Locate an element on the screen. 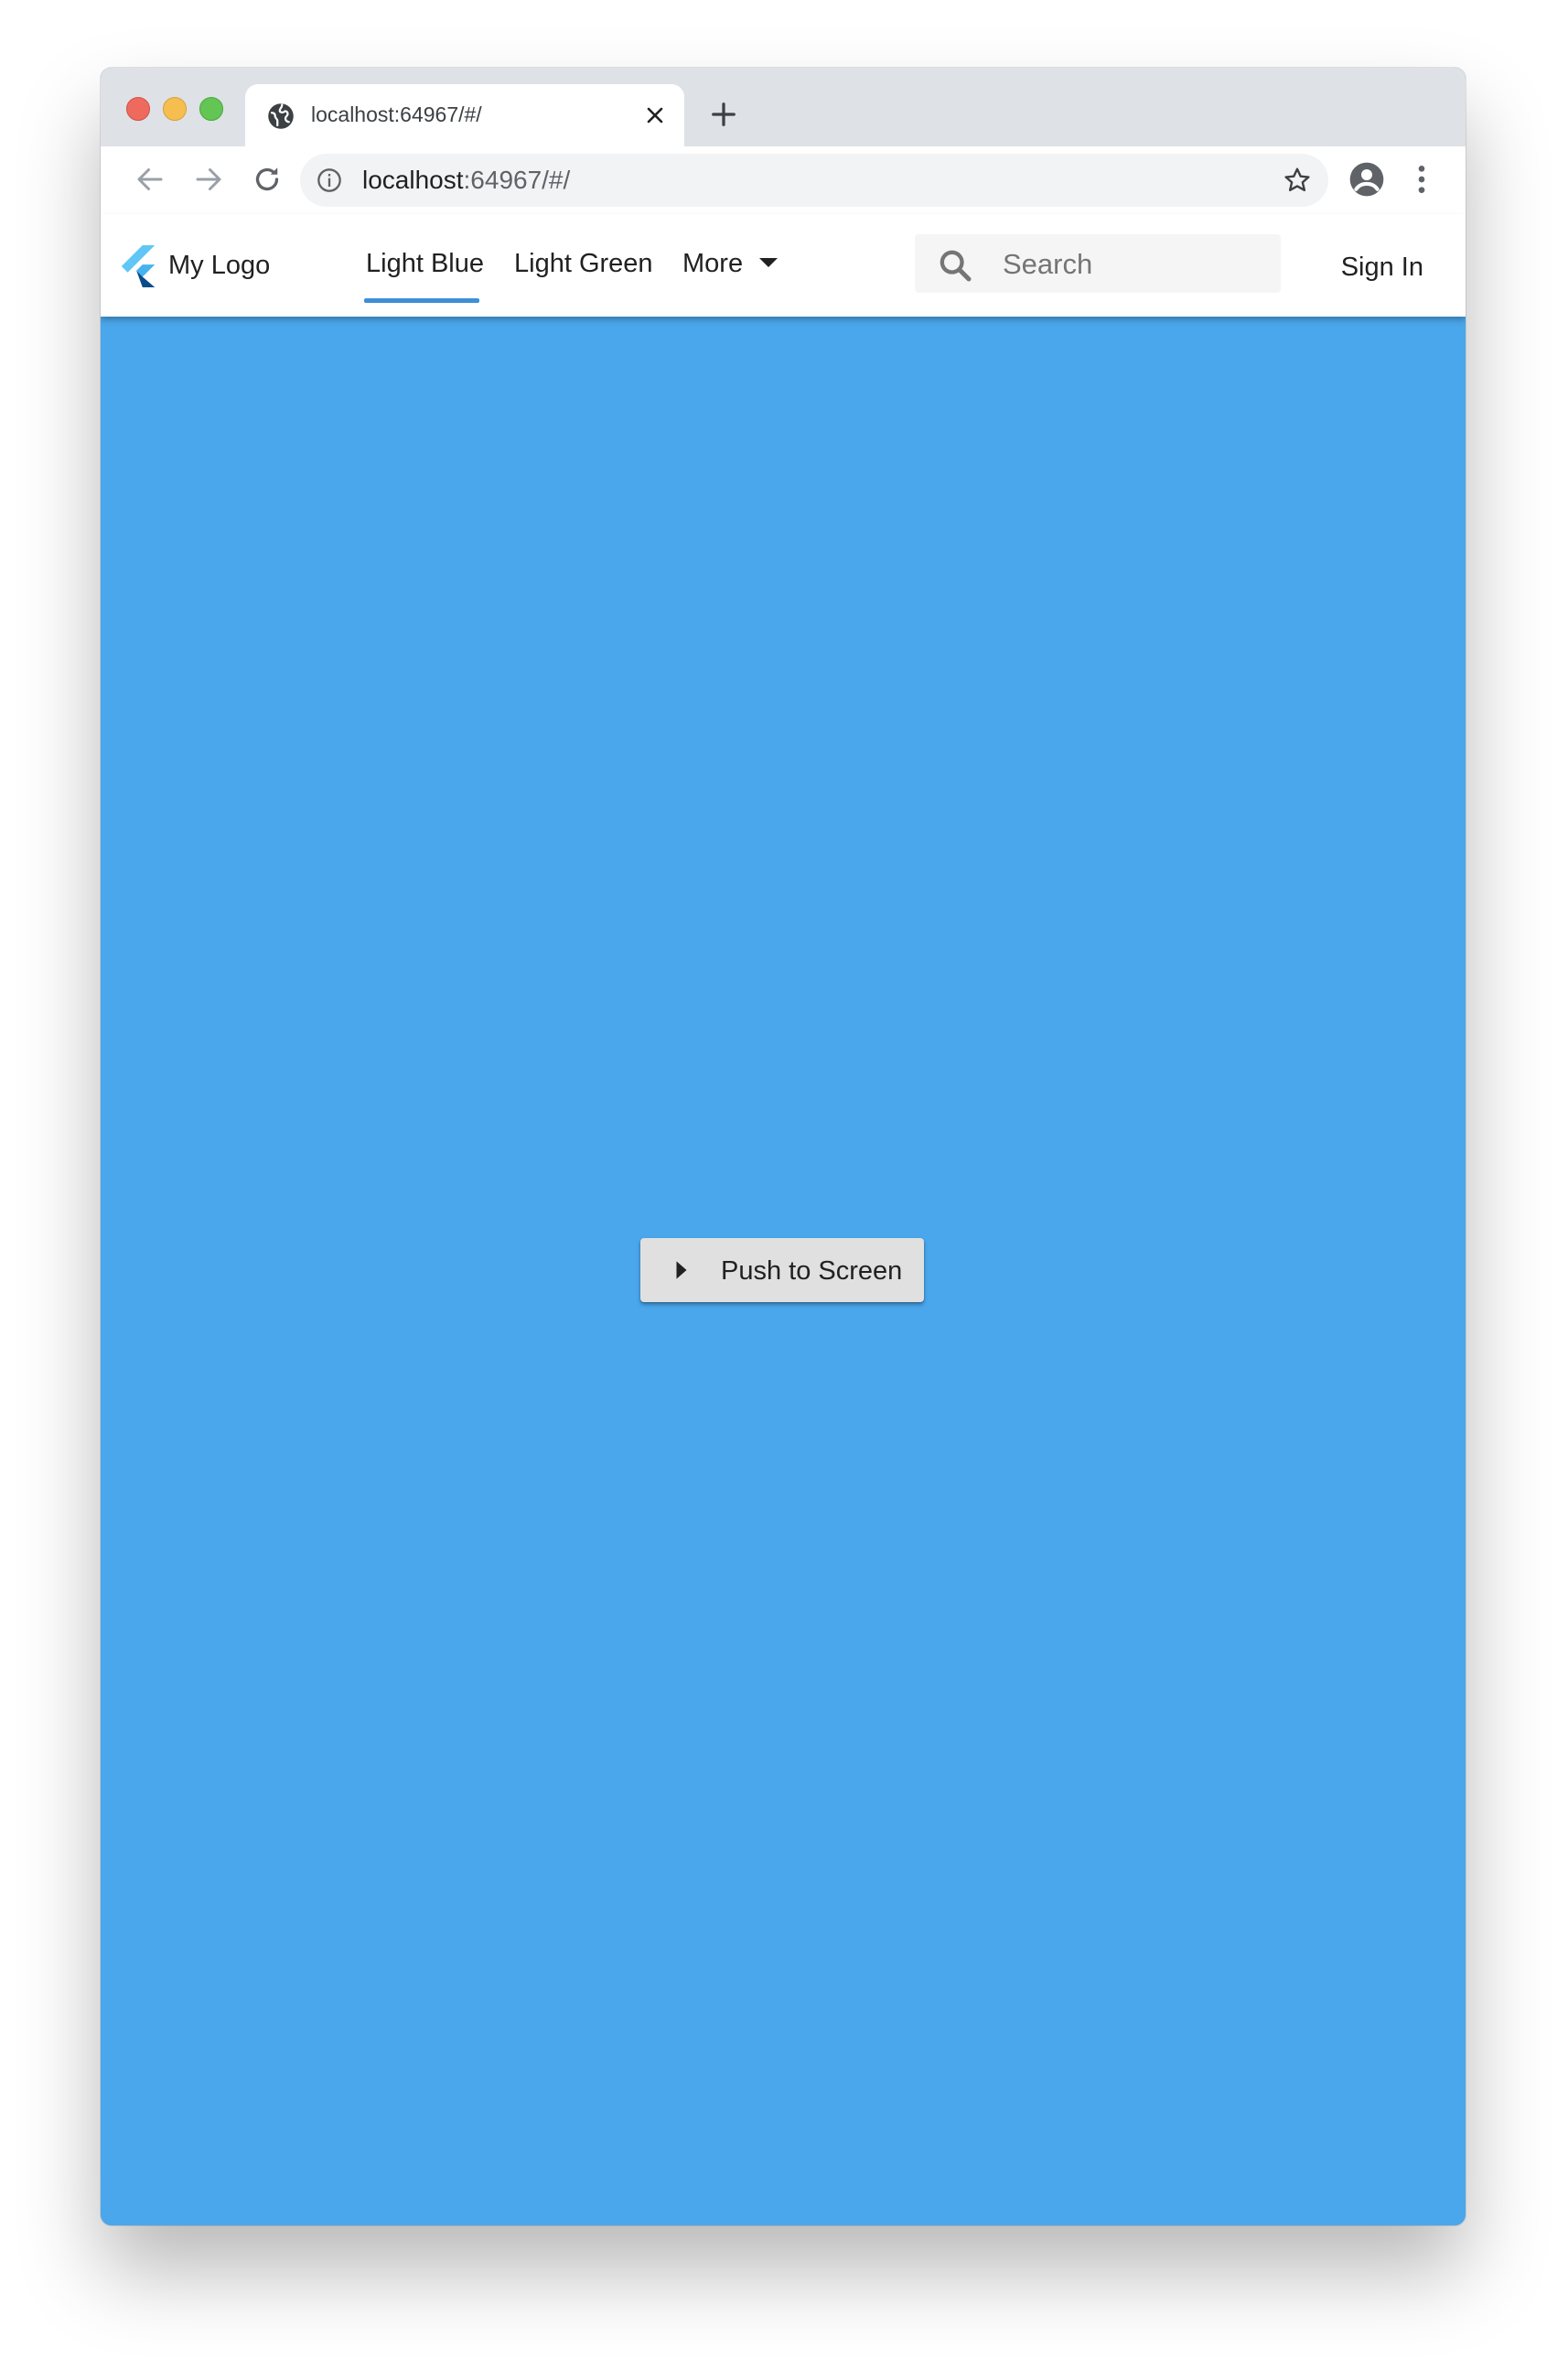 This screenshot has height=2359, width=1568. kebab-menu-icon is located at coordinates (1421, 179).